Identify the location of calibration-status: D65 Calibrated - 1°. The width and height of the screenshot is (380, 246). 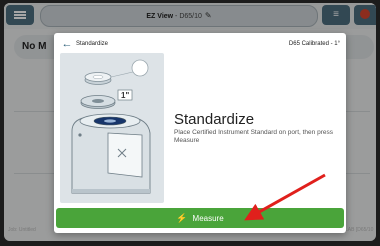
(314, 44).